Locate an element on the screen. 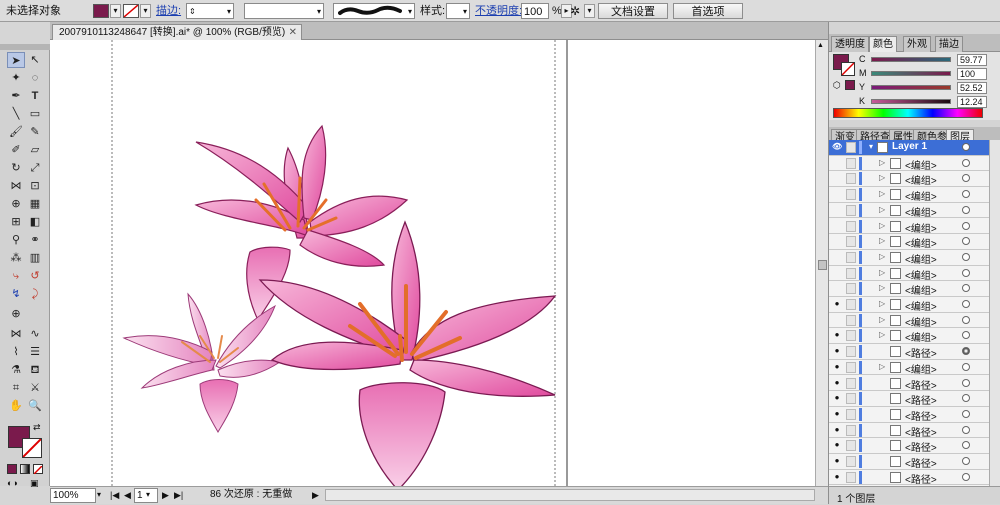 Image resolution: width=1000 pixels, height=505 pixels. fill-swatch is located at coordinates (101, 11).